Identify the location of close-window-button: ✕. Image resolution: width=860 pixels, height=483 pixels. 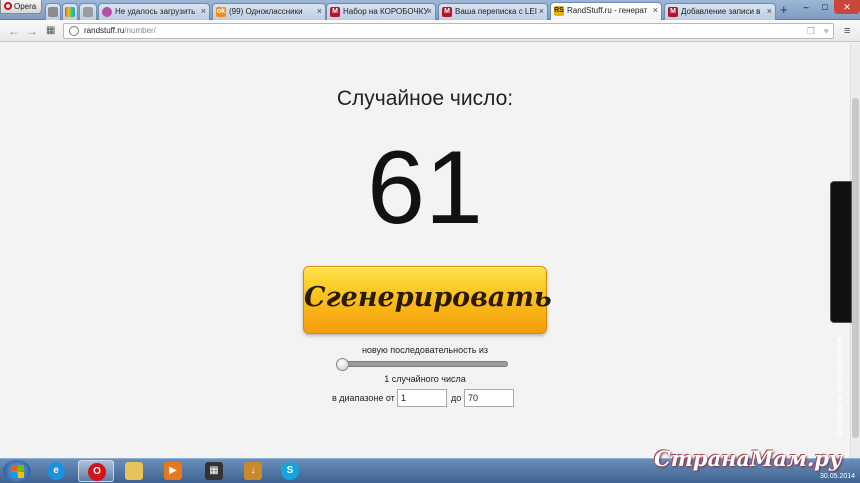
(847, 7).